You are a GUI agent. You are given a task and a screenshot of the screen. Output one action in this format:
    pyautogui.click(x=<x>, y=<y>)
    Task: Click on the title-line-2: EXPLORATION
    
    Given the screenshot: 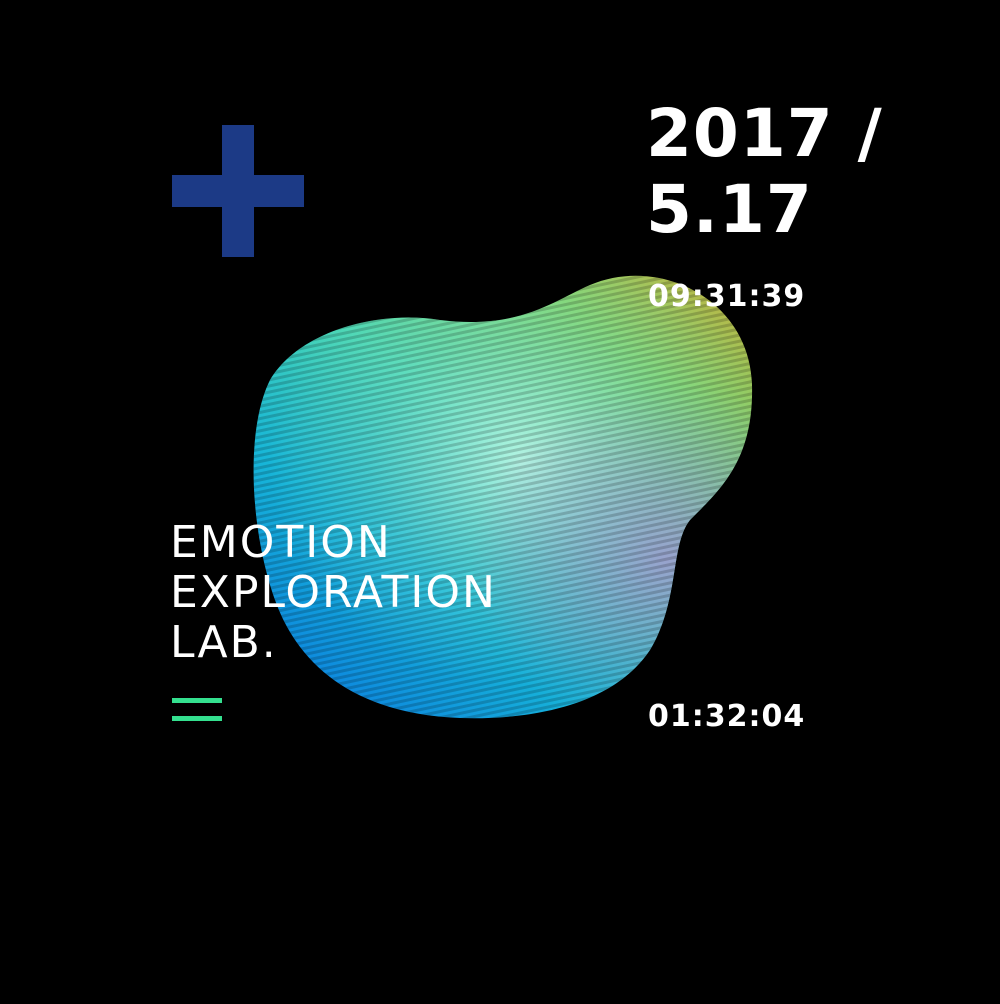 What is the action you would take?
    pyautogui.click(x=333, y=592)
    